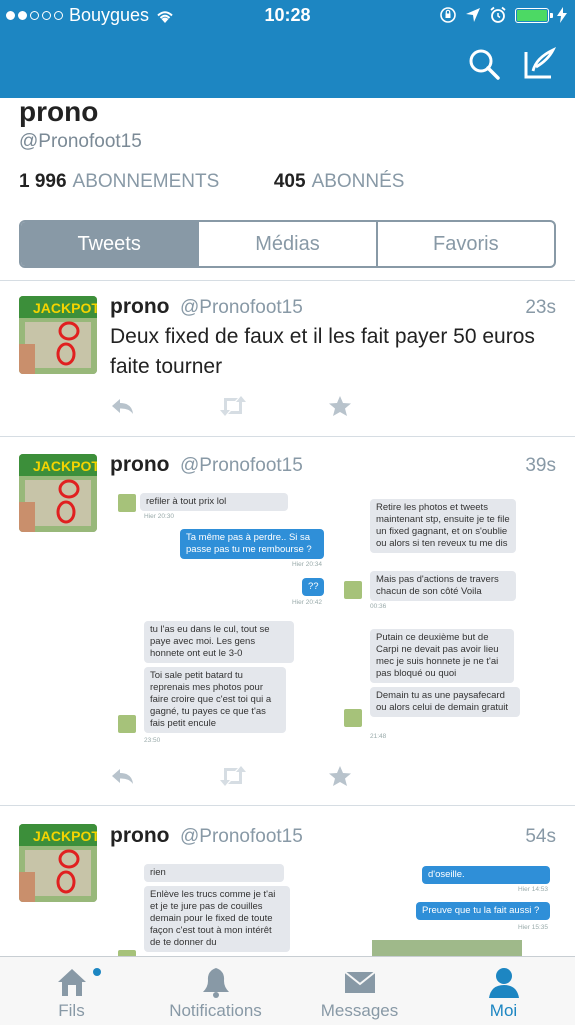 The image size is (575, 1025). Describe the element at coordinates (97, 972) in the screenshot. I see `unread-dot` at that location.